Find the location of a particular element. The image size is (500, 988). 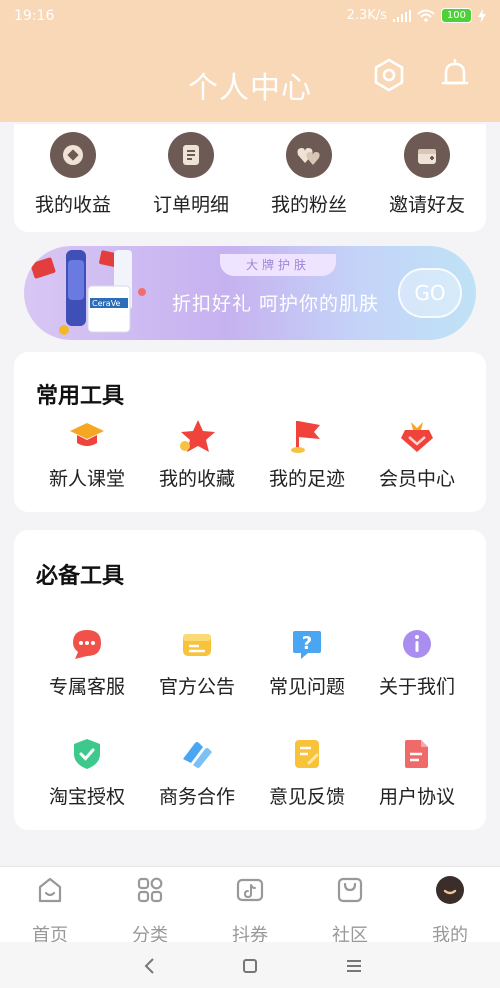

gift-icon is located at coordinates (427, 155).